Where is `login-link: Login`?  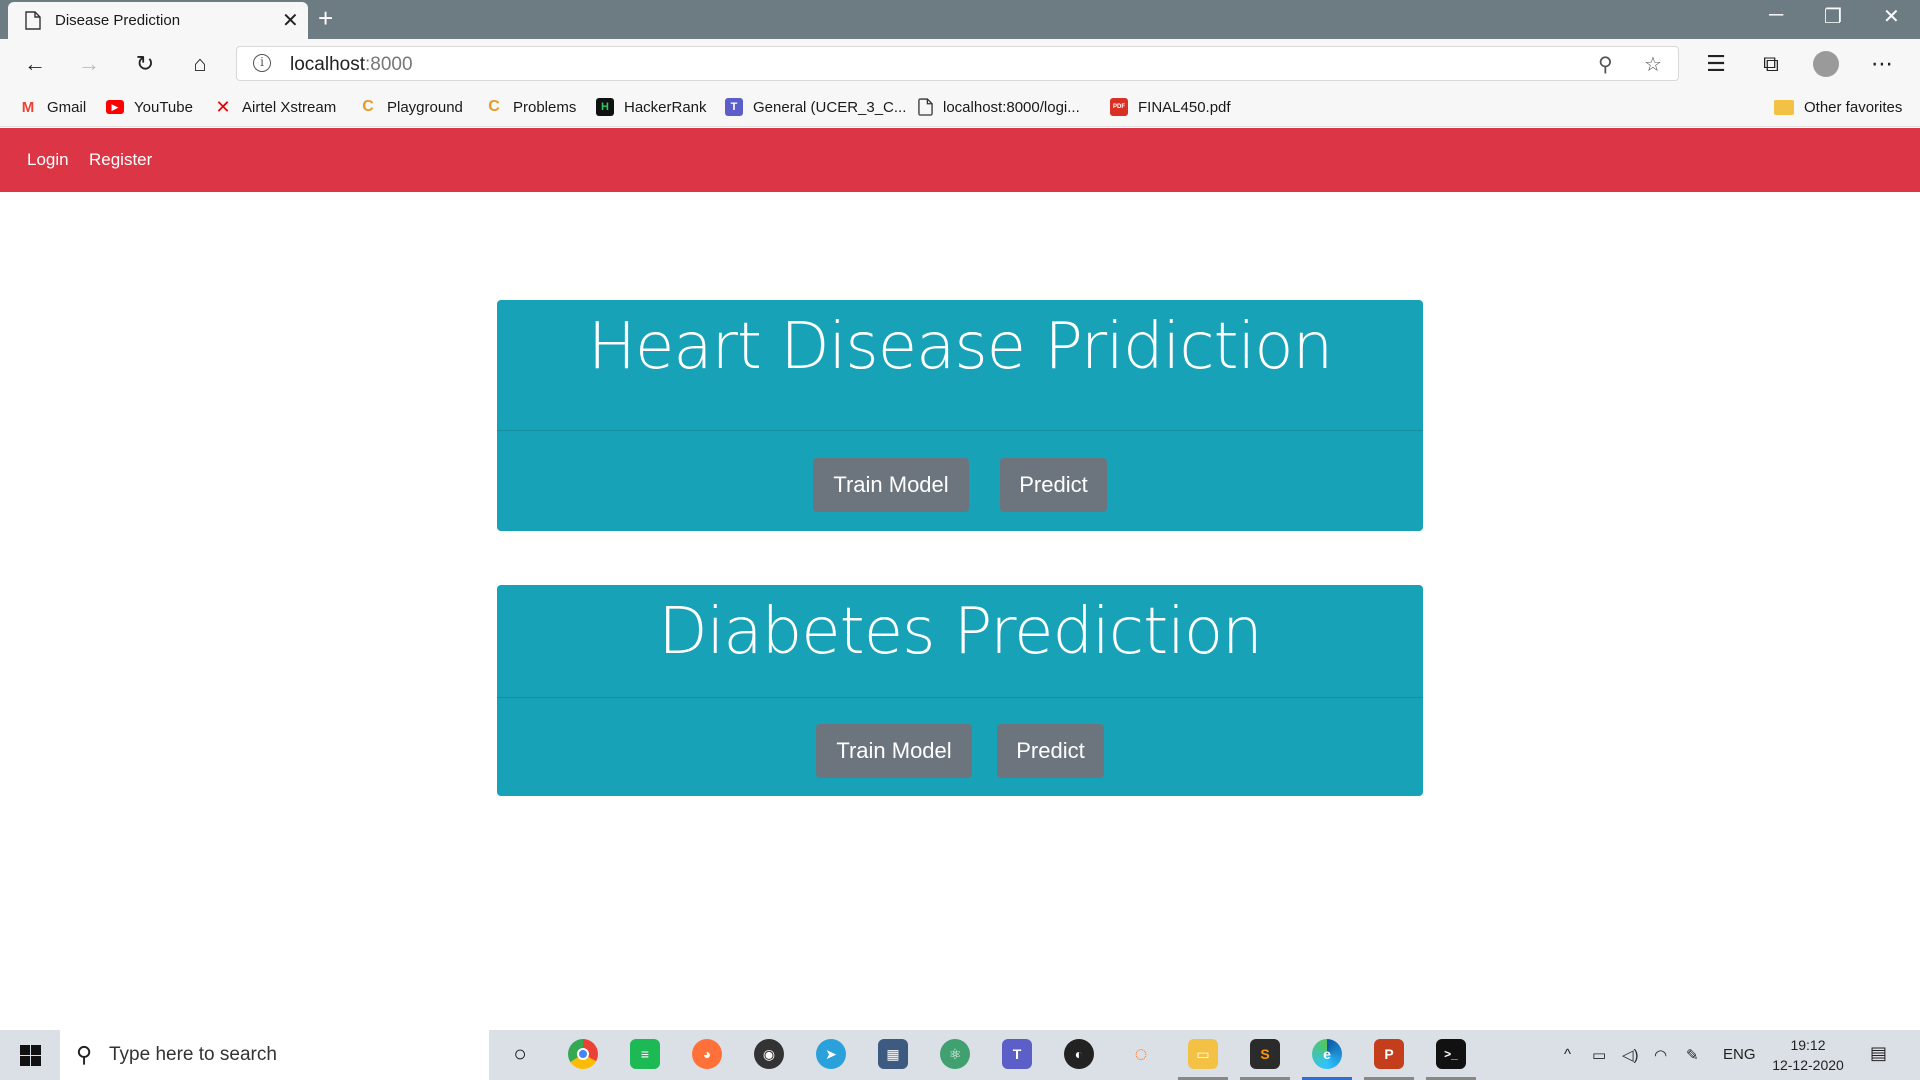
login-link: Login is located at coordinates (48, 160).